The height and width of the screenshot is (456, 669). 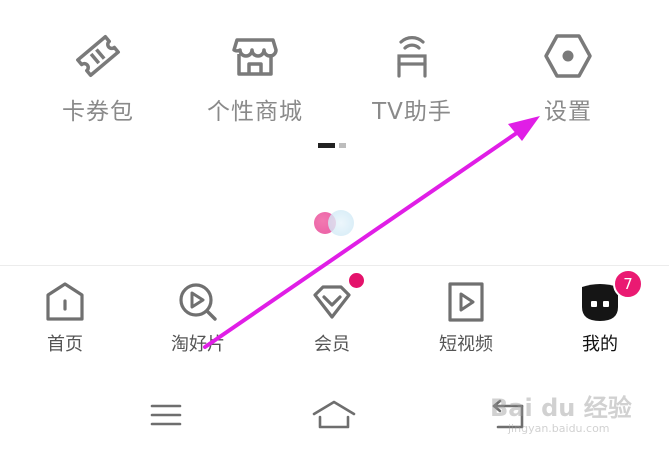 I want to click on menu-icon, so click(x=166, y=415).